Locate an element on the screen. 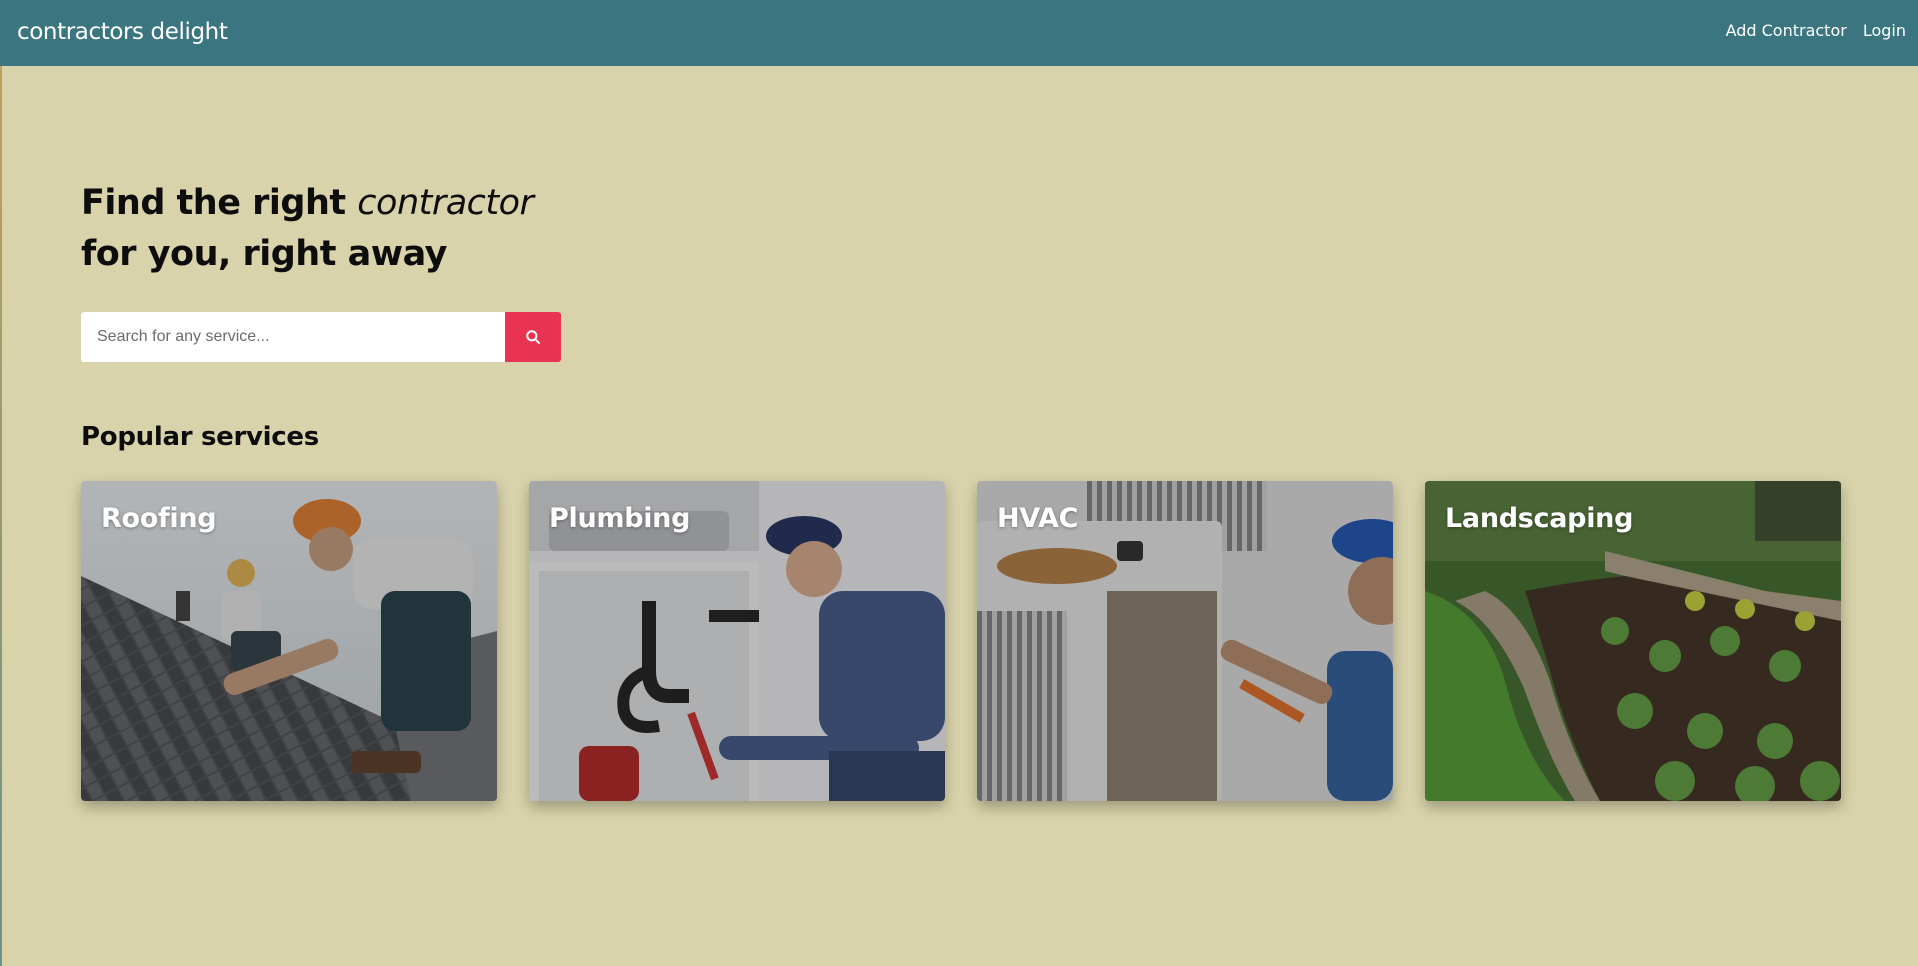 This screenshot has height=966, width=1918. service-card-landscaping: Landscaping is located at coordinates (1633, 641).